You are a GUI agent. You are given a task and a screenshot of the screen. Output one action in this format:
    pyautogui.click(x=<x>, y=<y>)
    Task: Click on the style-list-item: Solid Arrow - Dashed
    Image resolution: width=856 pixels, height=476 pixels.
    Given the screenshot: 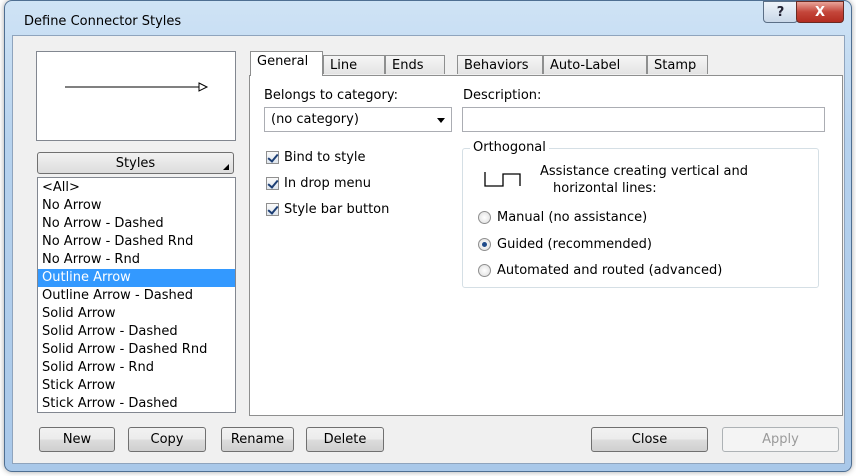 What is the action you would take?
    pyautogui.click(x=136, y=332)
    